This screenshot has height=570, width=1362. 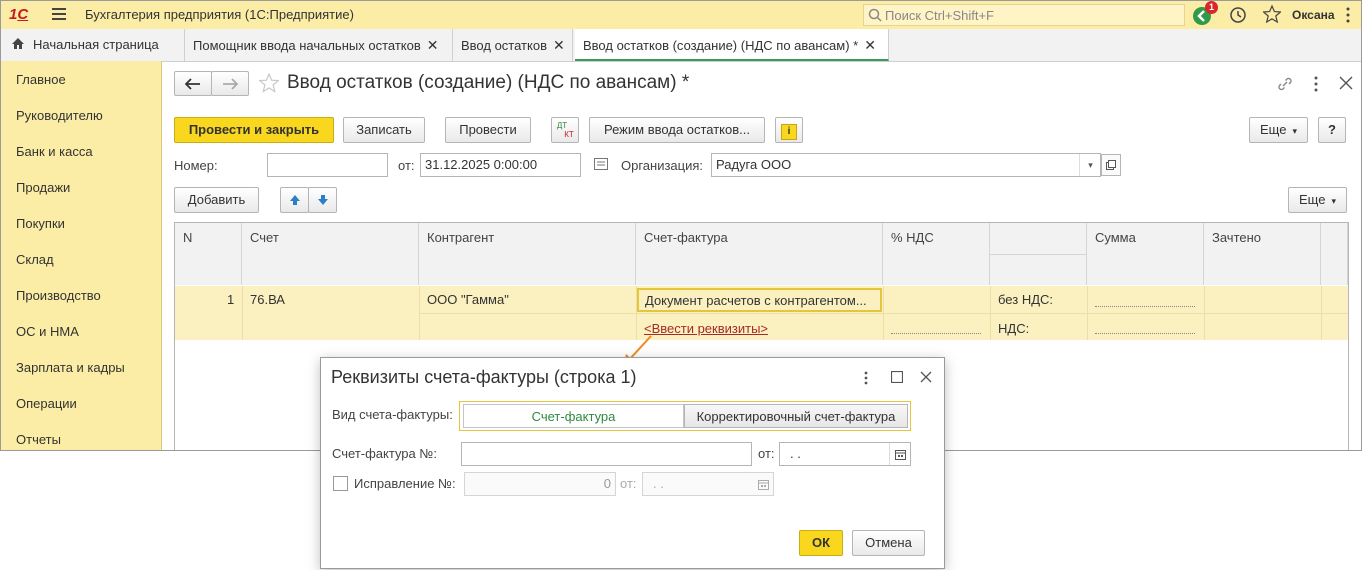 What do you see at coordinates (821, 543) in the screenshot?
I see `ok-button: ОК` at bounding box center [821, 543].